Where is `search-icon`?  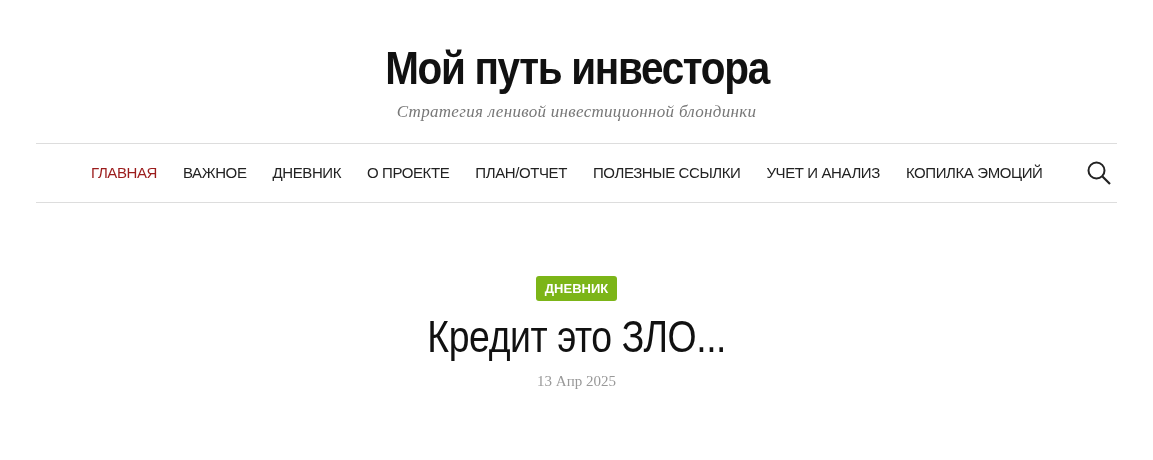 search-icon is located at coordinates (1099, 173).